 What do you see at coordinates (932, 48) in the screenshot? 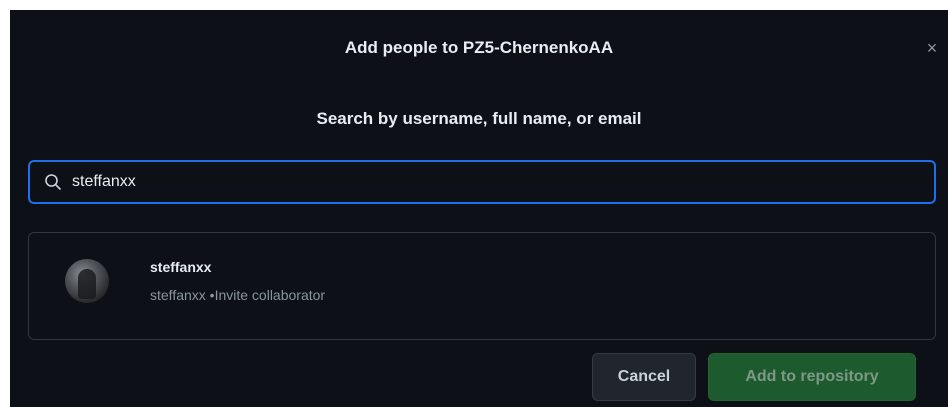
I see `close-icon: ×` at bounding box center [932, 48].